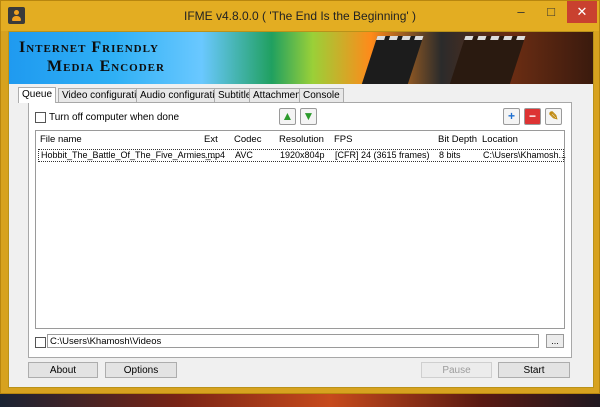 The image size is (600, 407). I want to click on column-header-fps: FPS, so click(343, 139).